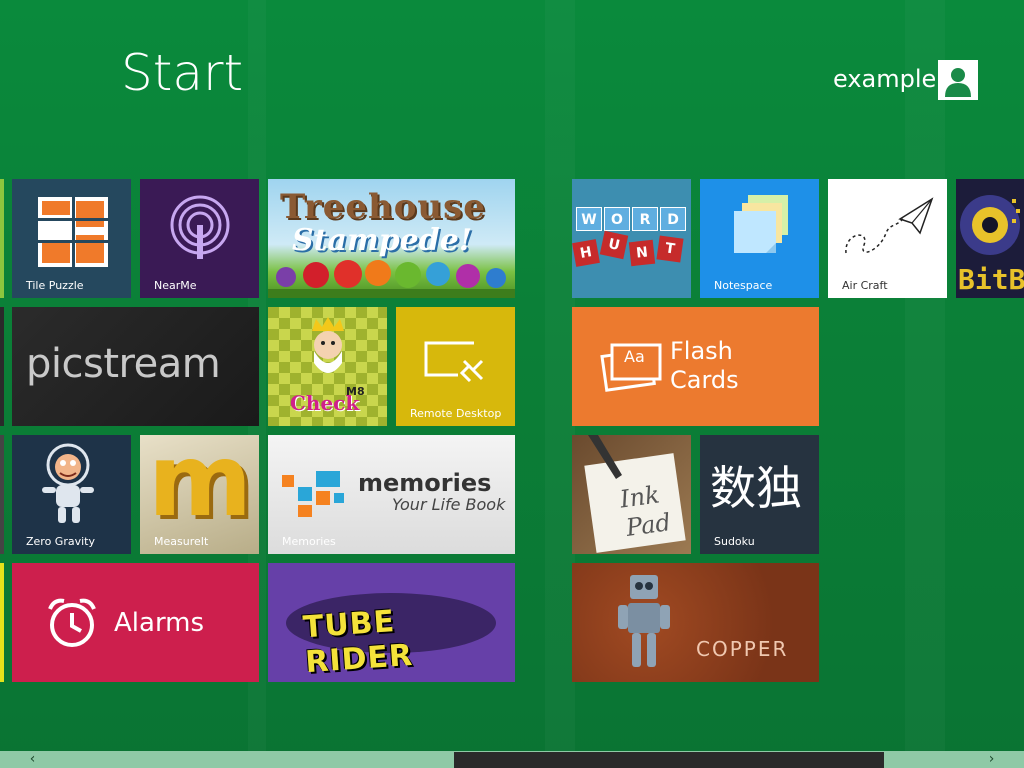 This screenshot has width=1024, height=768. Describe the element at coordinates (382, 240) in the screenshot. I see `treehouse-title-line2: Stampede!` at that location.